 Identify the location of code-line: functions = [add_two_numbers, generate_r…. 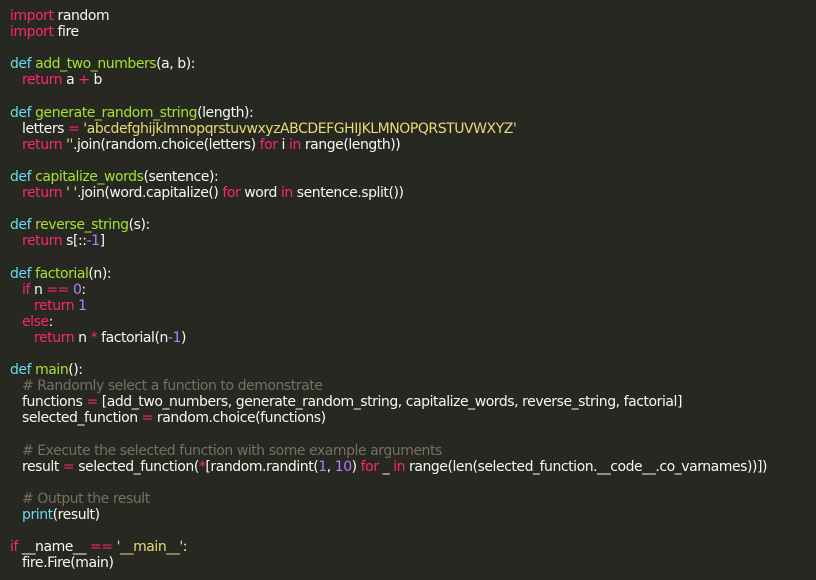
(413, 402).